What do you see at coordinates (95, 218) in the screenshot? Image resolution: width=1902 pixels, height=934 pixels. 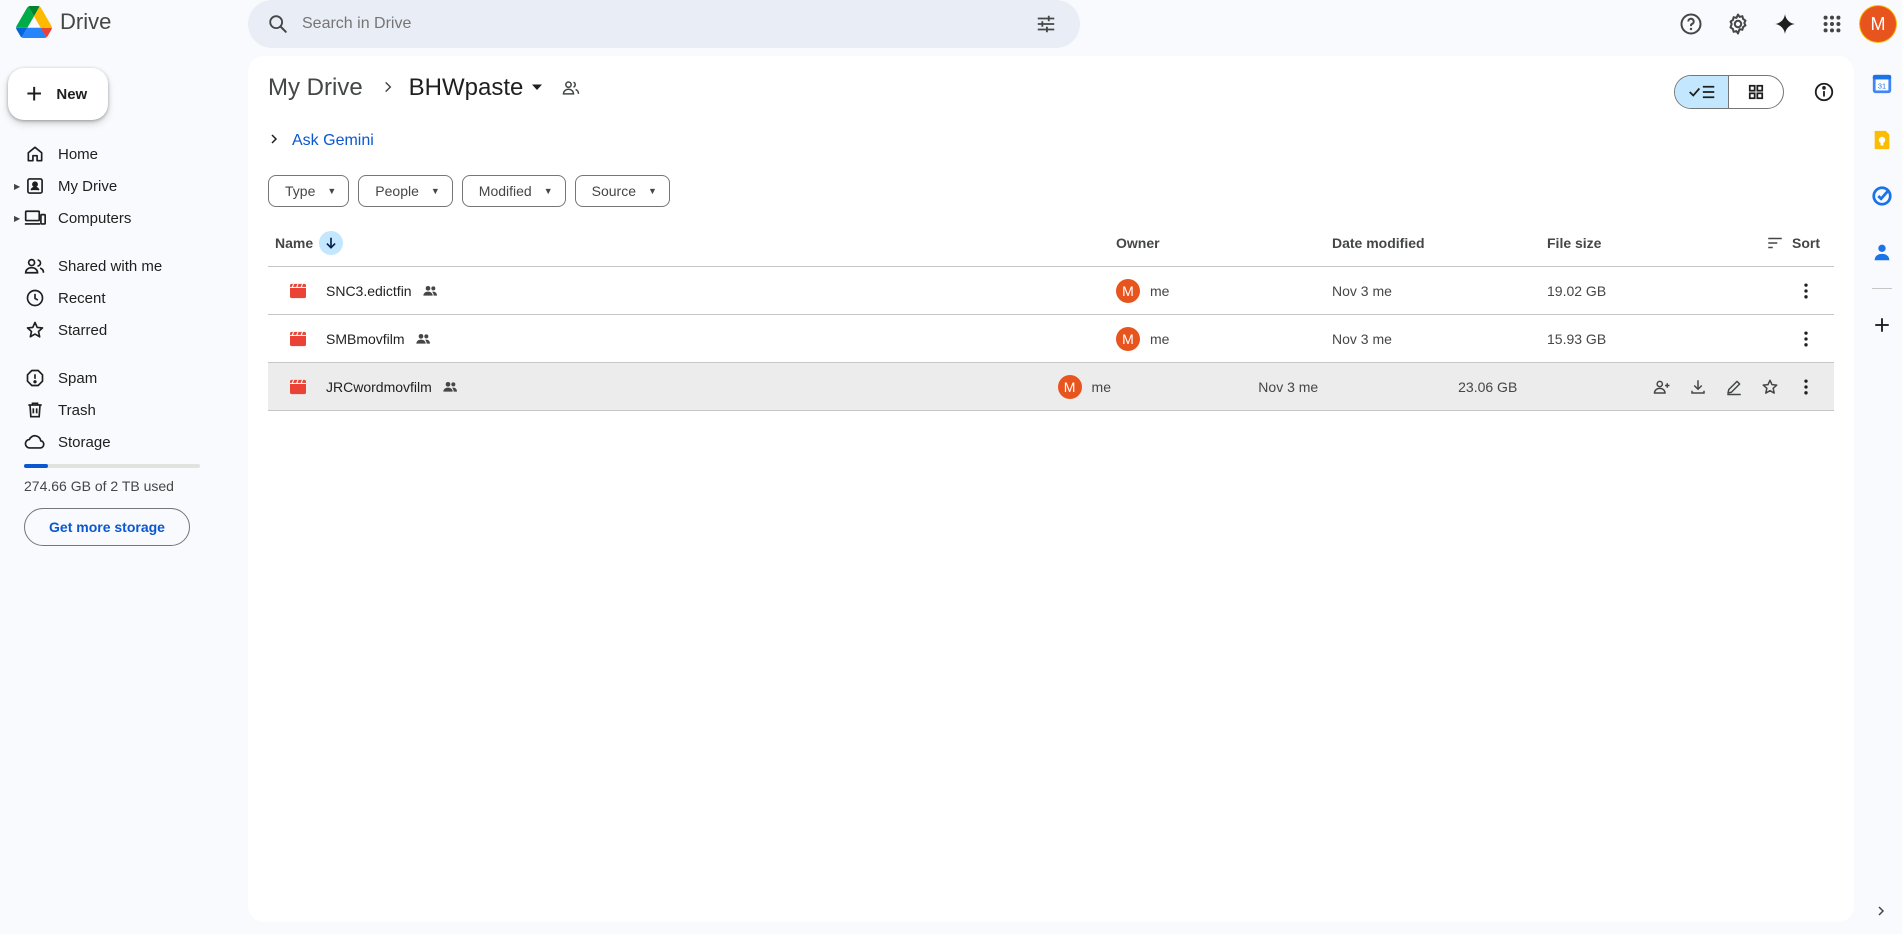 I see `sidebar-item-label: Computers` at bounding box center [95, 218].